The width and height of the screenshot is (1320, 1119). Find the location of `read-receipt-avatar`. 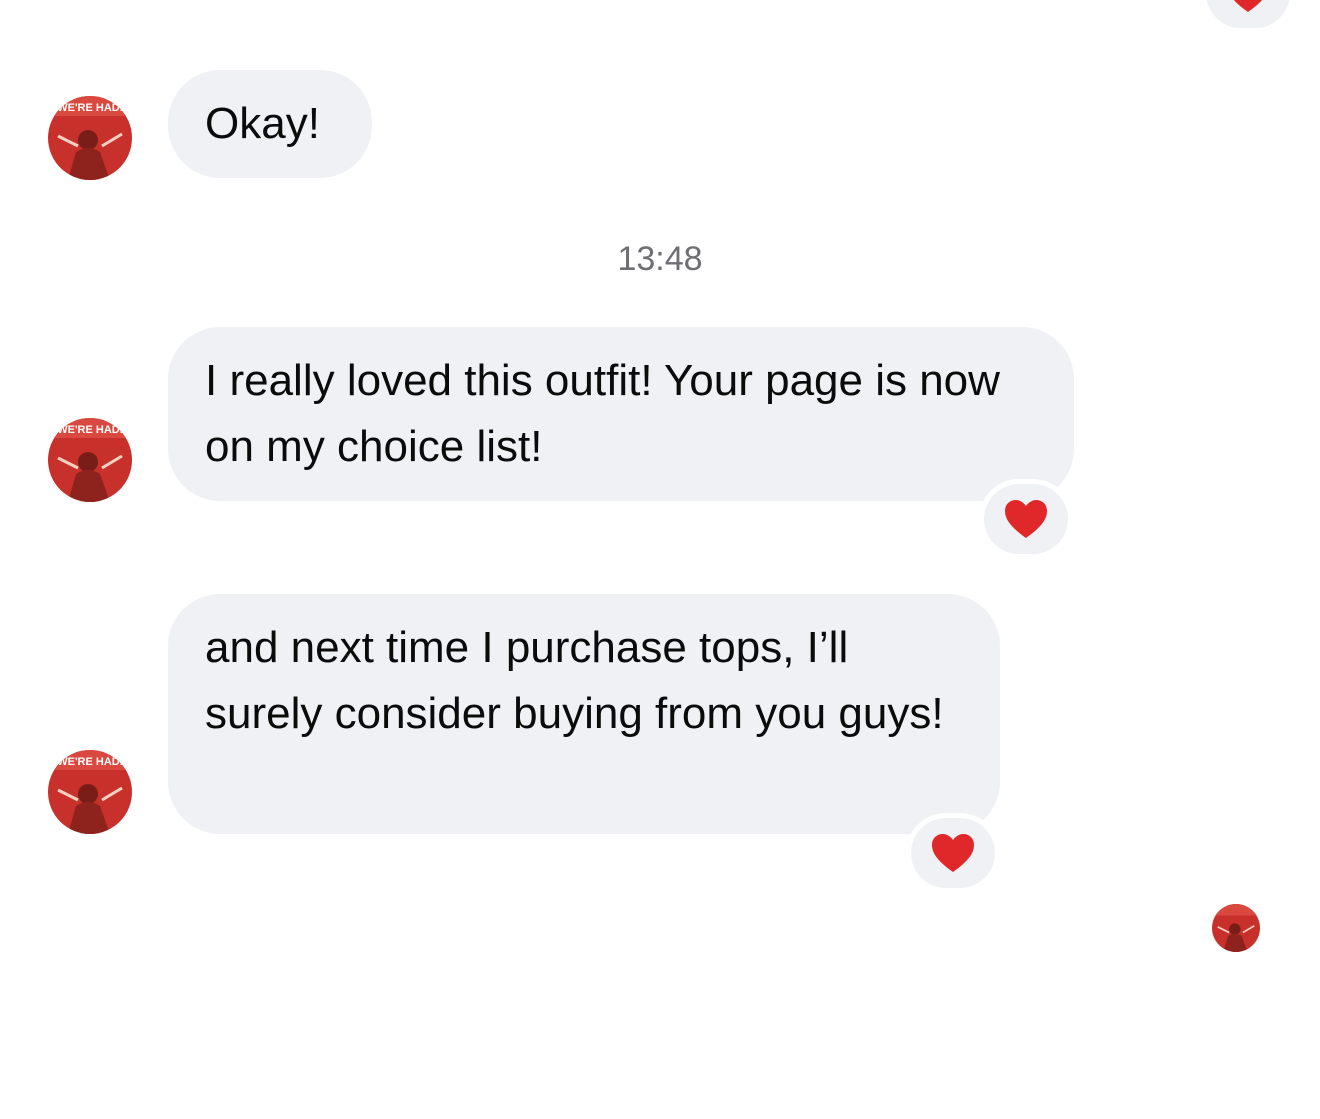

read-receipt-avatar is located at coordinates (1236, 928).